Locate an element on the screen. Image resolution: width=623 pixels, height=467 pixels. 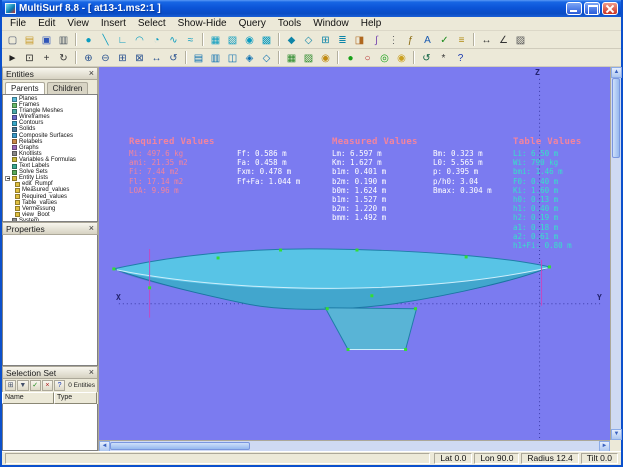
zoom-window-icon: ⊞ is located at coordinates (123, 58).